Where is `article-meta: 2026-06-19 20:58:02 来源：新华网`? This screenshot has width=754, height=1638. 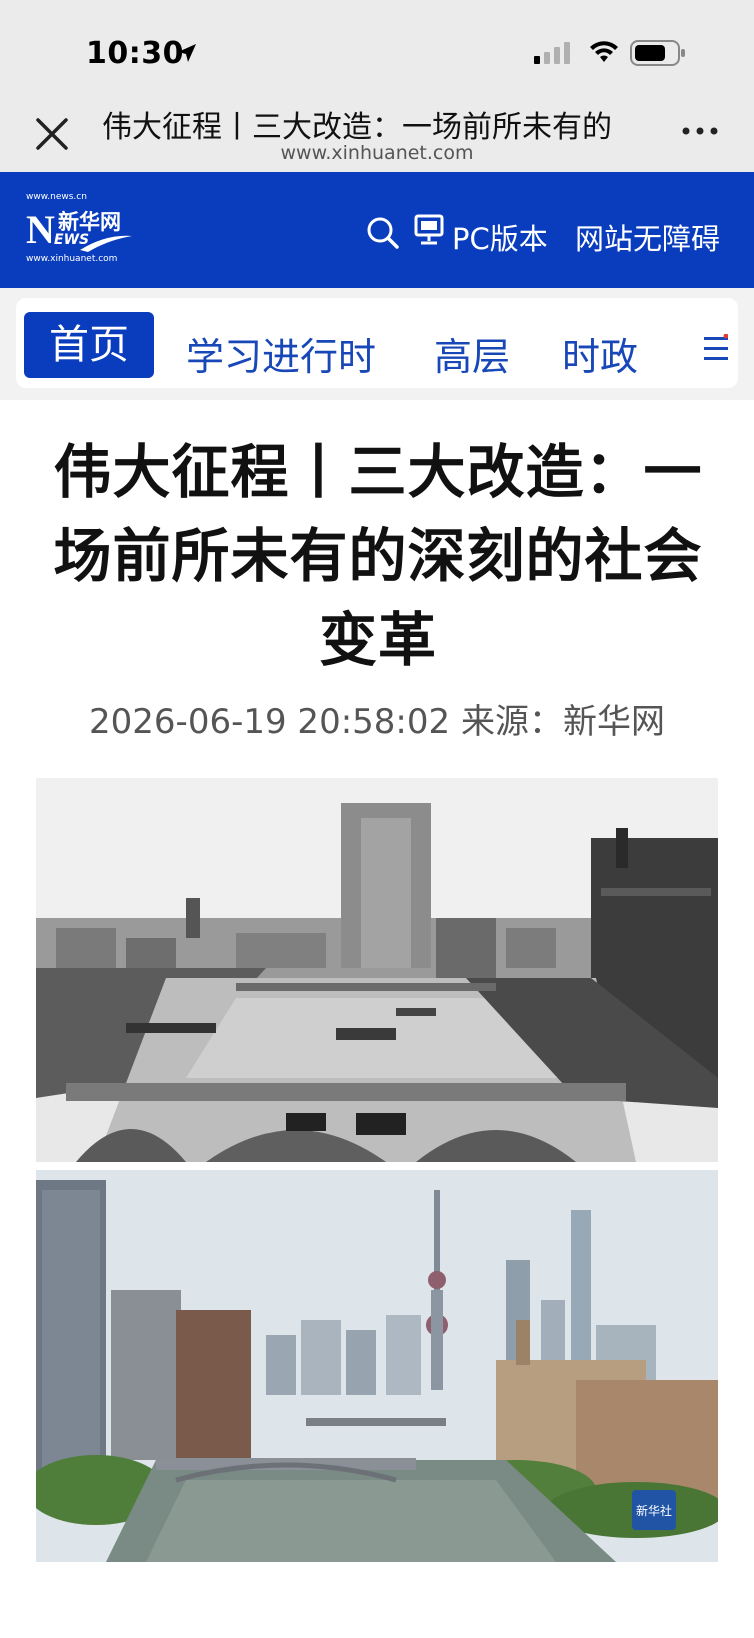 article-meta: 2026-06-19 20:58:02 来源：新华网 is located at coordinates (377, 718).